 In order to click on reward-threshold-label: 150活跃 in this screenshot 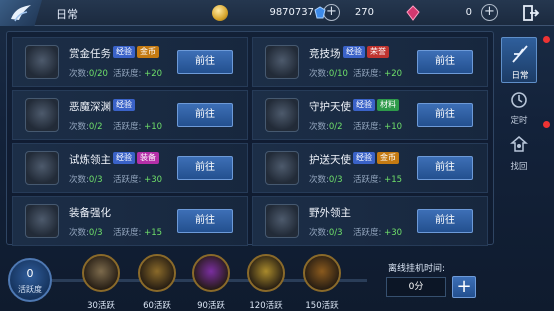, I will do `click(322, 306)`.